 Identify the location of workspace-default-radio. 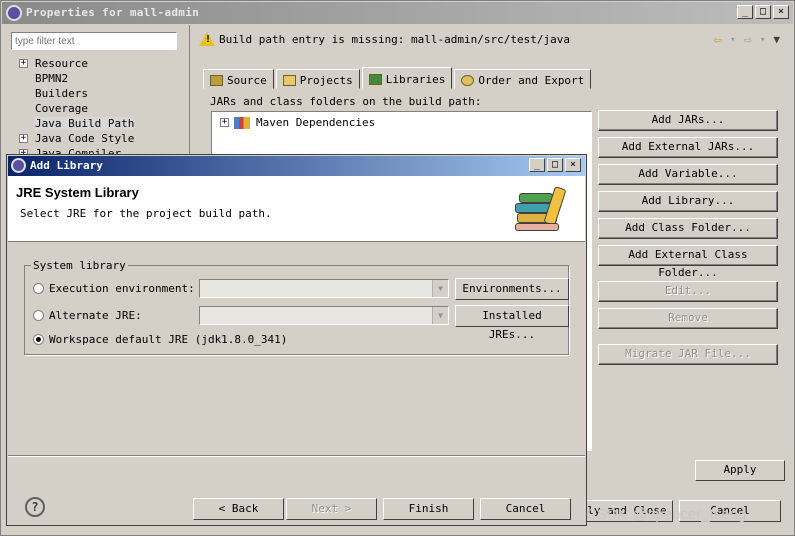
(38, 339).